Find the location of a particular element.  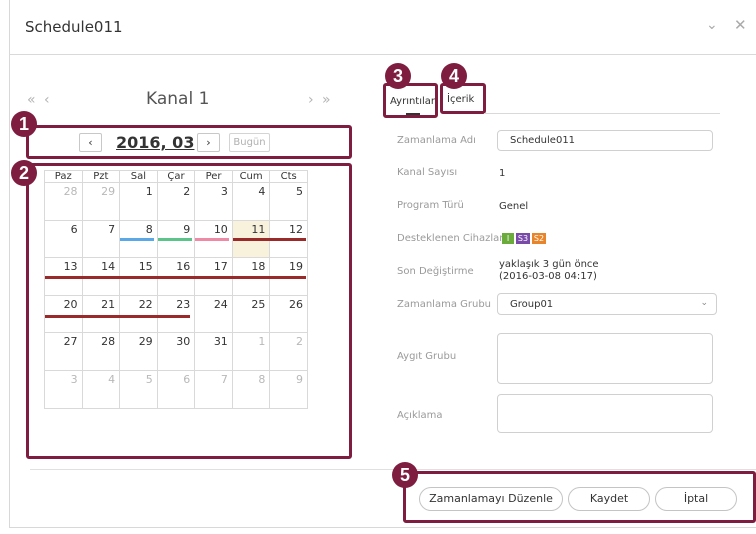

edit-schedule-button: Zamanlamayı Düzenle is located at coordinates (491, 499).